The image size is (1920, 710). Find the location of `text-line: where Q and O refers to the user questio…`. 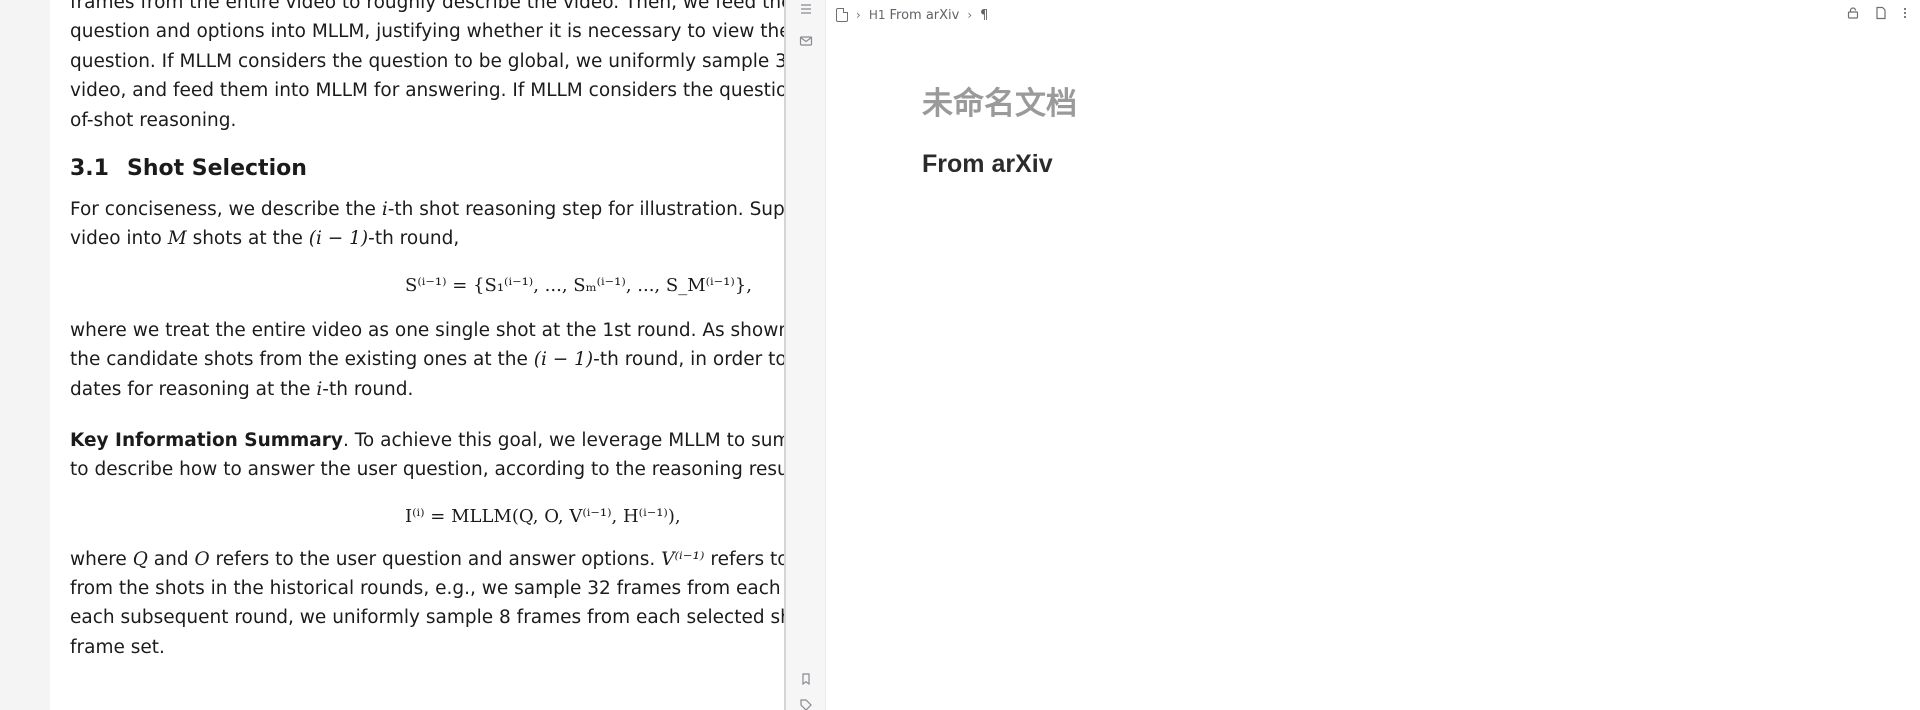

text-line: where Q and O refers to the user questio… is located at coordinates (427, 559).